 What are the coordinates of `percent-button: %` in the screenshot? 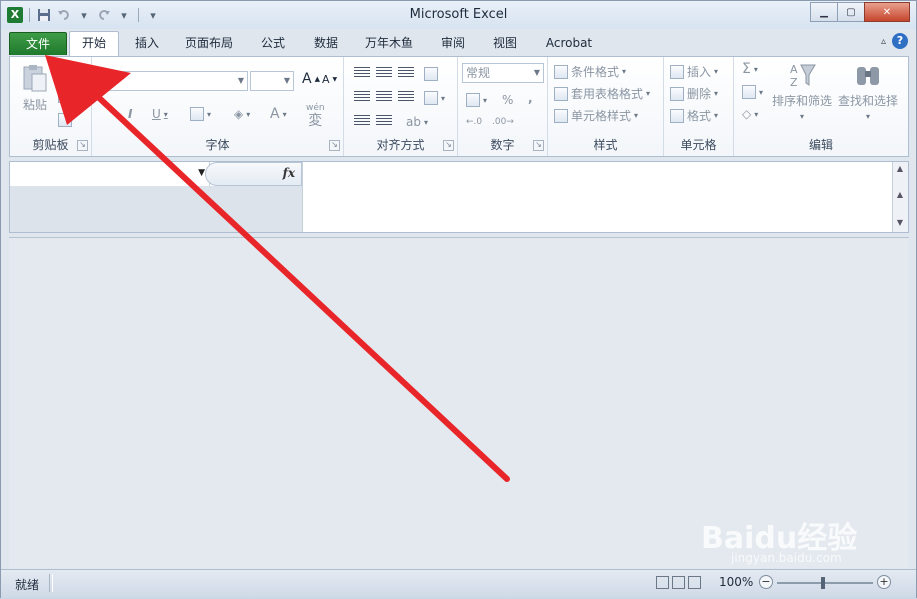 It's located at (507, 100).